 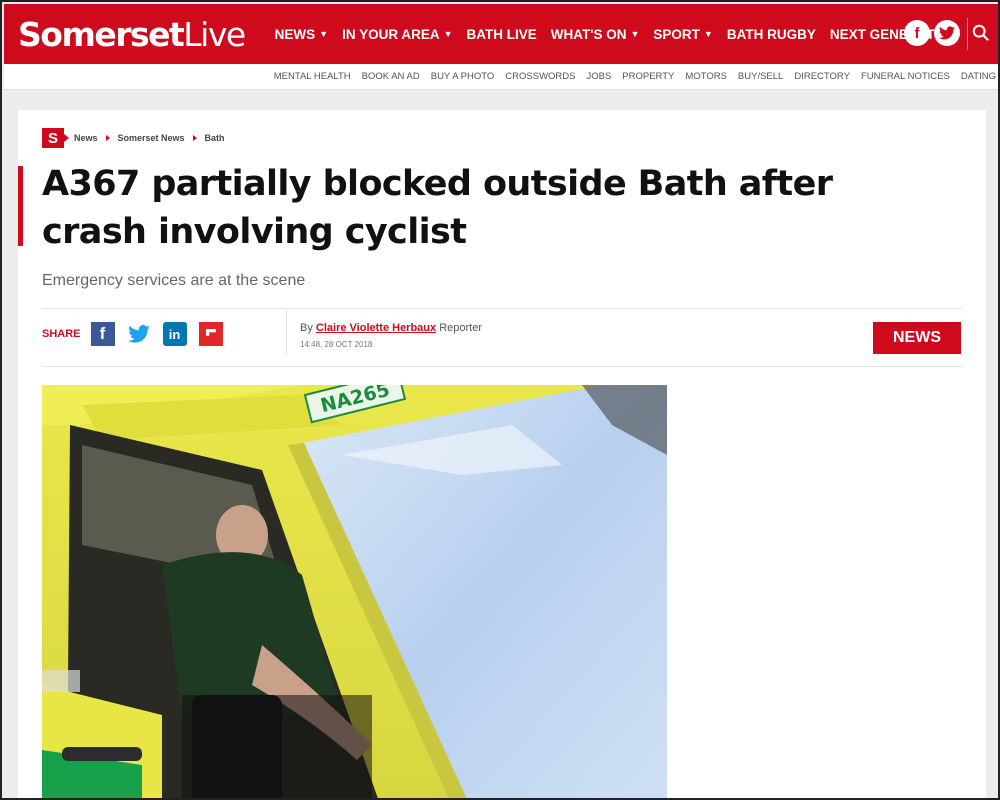 What do you see at coordinates (295, 34) in the screenshot?
I see `nav-label: NEWS` at bounding box center [295, 34].